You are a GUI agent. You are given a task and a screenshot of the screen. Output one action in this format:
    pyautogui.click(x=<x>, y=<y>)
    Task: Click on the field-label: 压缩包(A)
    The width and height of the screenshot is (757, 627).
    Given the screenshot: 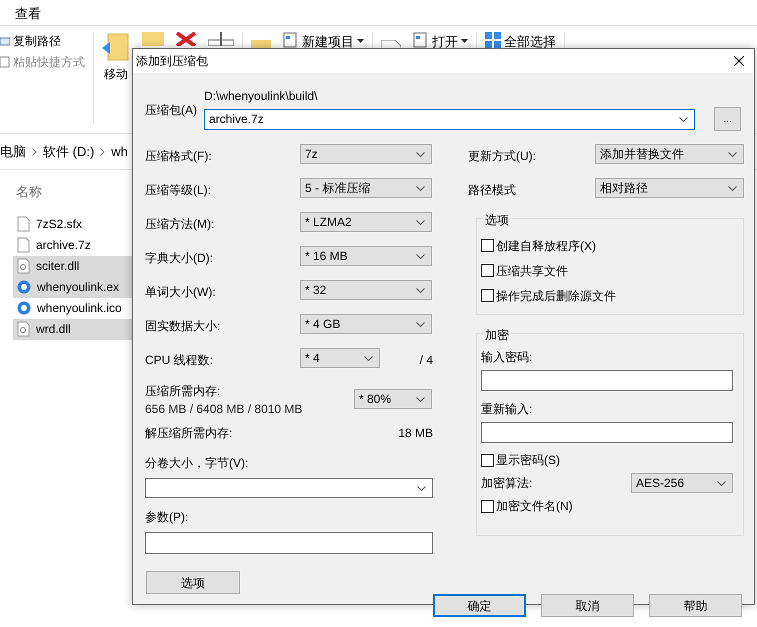 What is the action you would take?
    pyautogui.click(x=171, y=110)
    